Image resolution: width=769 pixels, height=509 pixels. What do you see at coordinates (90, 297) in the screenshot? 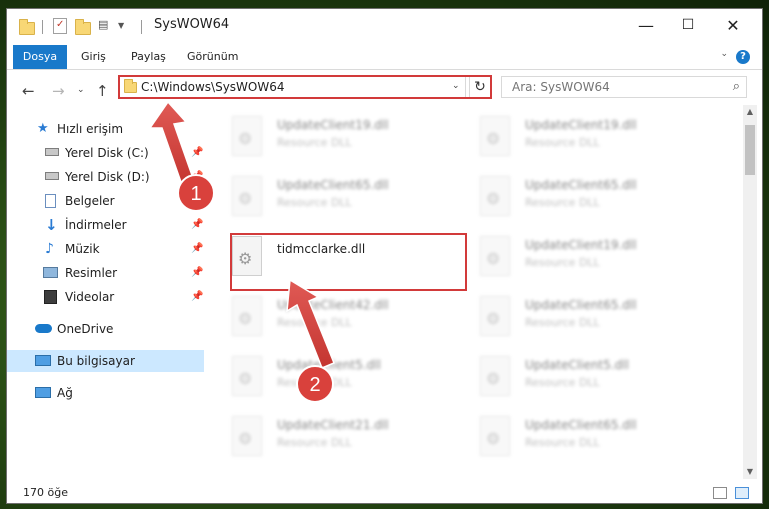
I see `sidebar-item-label: Videolar` at bounding box center [90, 297].